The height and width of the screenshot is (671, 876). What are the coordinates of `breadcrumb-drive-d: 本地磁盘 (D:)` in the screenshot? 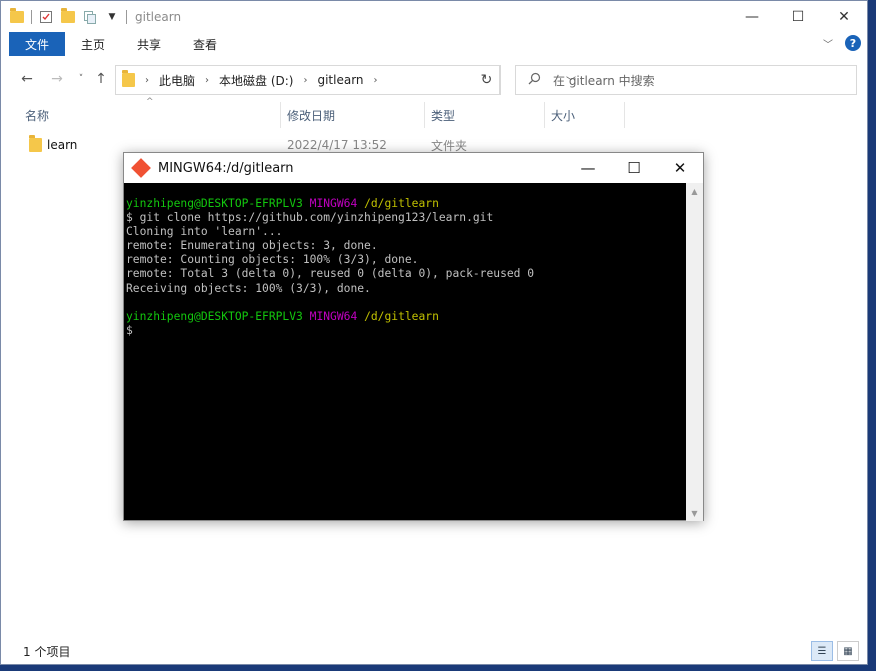 It's located at (256, 80).